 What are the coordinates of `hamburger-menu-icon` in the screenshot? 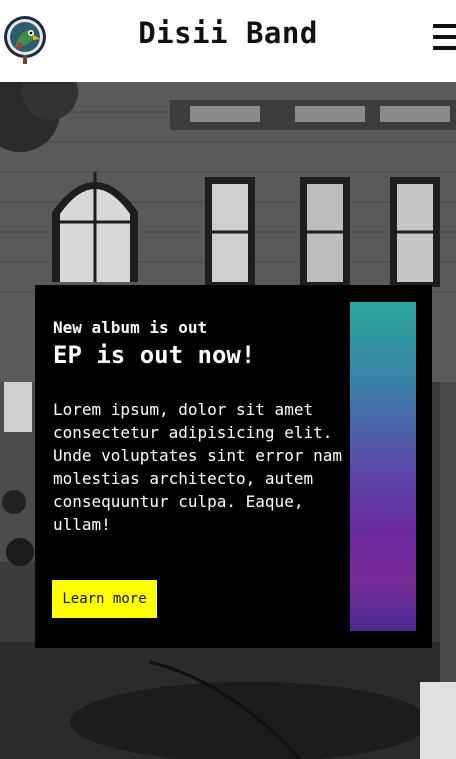 It's located at (444, 38).